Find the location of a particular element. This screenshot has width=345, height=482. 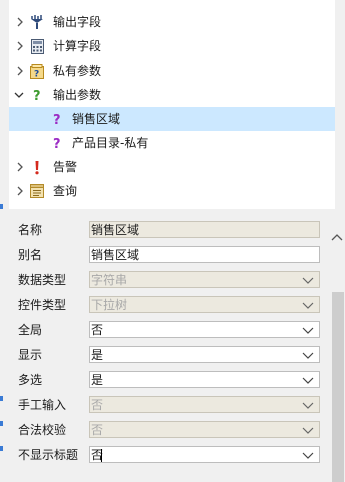

property-label: 手工输入 is located at coordinates (42, 405).